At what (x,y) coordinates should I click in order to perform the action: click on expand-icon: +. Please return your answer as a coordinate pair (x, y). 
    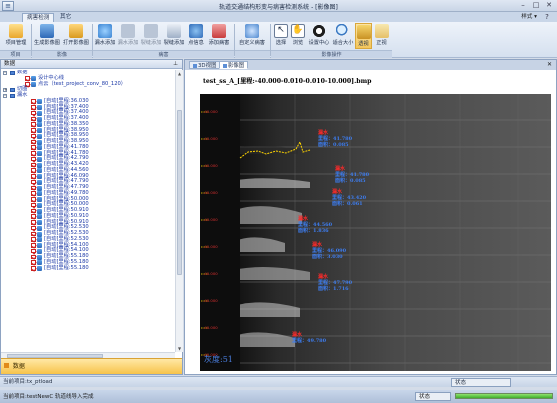
    Looking at the image, I should click on (5, 90).